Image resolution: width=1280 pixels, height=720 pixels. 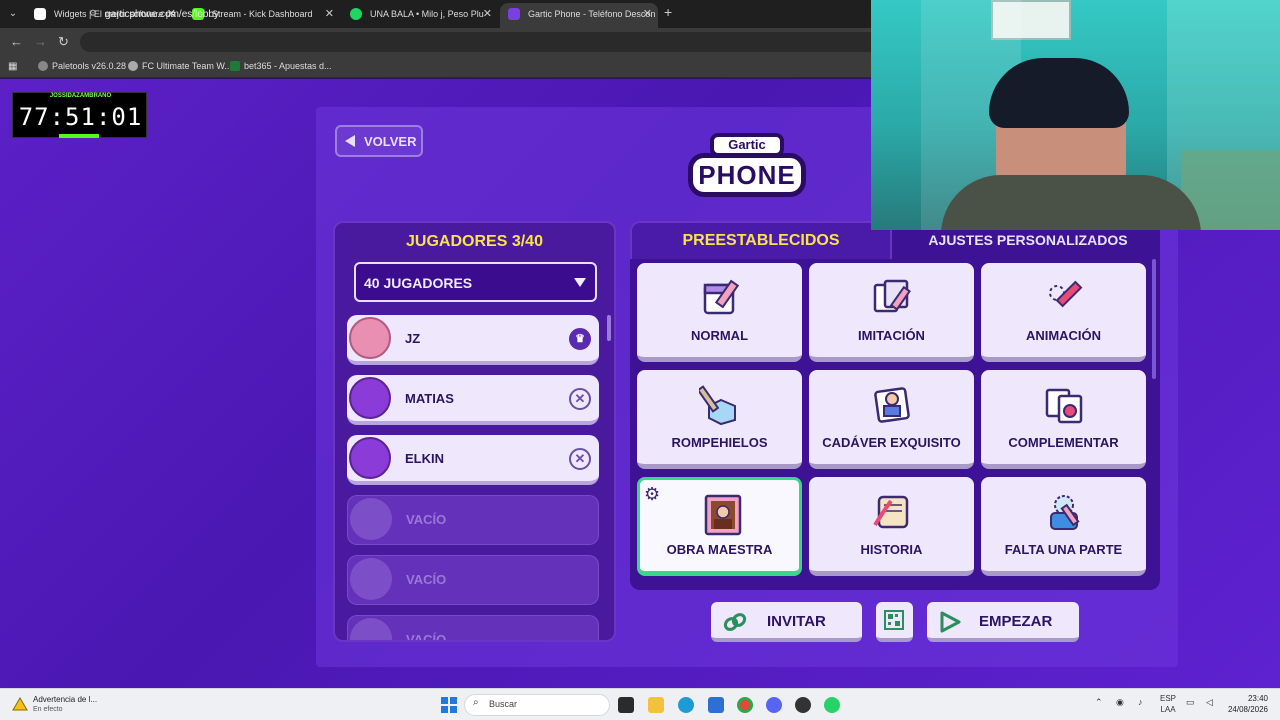 I want to click on mode-card-masterpiece: ⚙ OBRA MAESTRA, so click(x=719, y=526).